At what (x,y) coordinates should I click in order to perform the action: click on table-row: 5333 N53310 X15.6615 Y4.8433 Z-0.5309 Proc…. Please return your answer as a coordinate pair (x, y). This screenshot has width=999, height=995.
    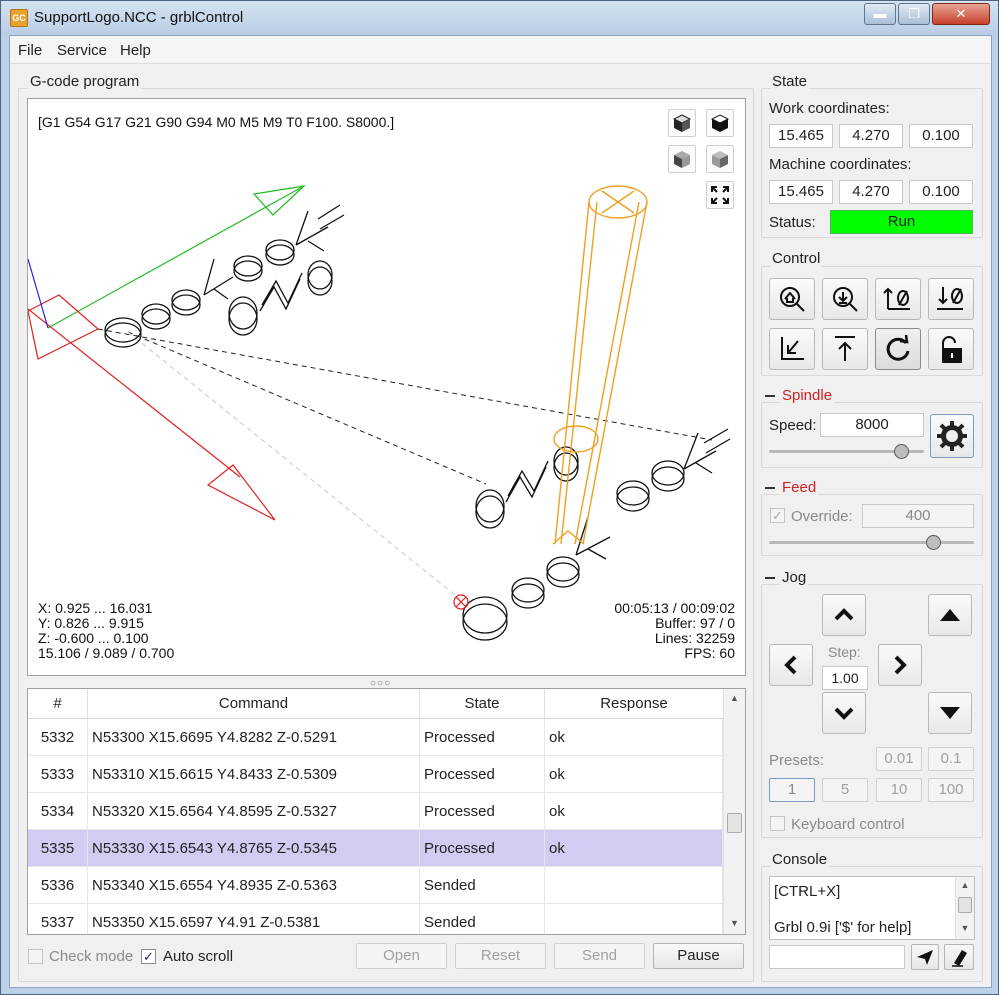
    Looking at the image, I should click on (375, 774).